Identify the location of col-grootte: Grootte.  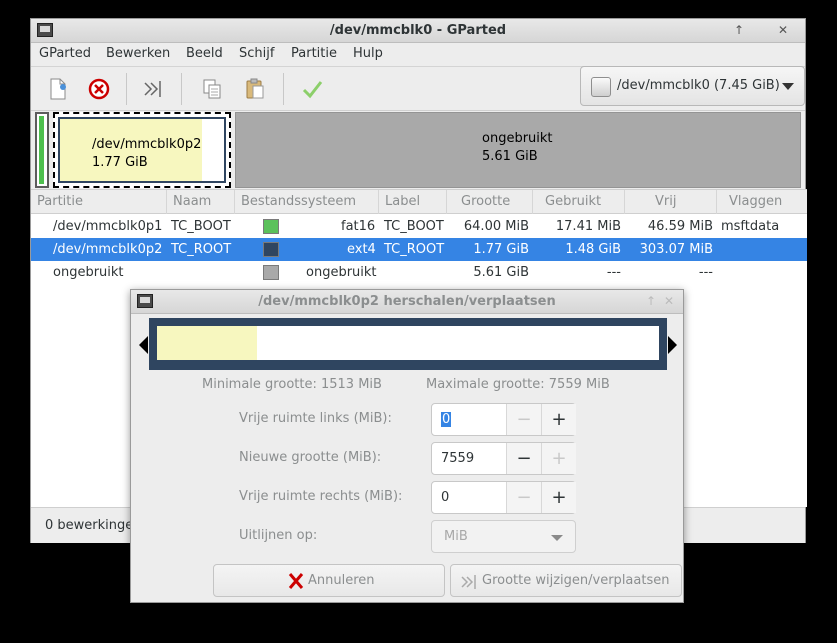
(490, 202).